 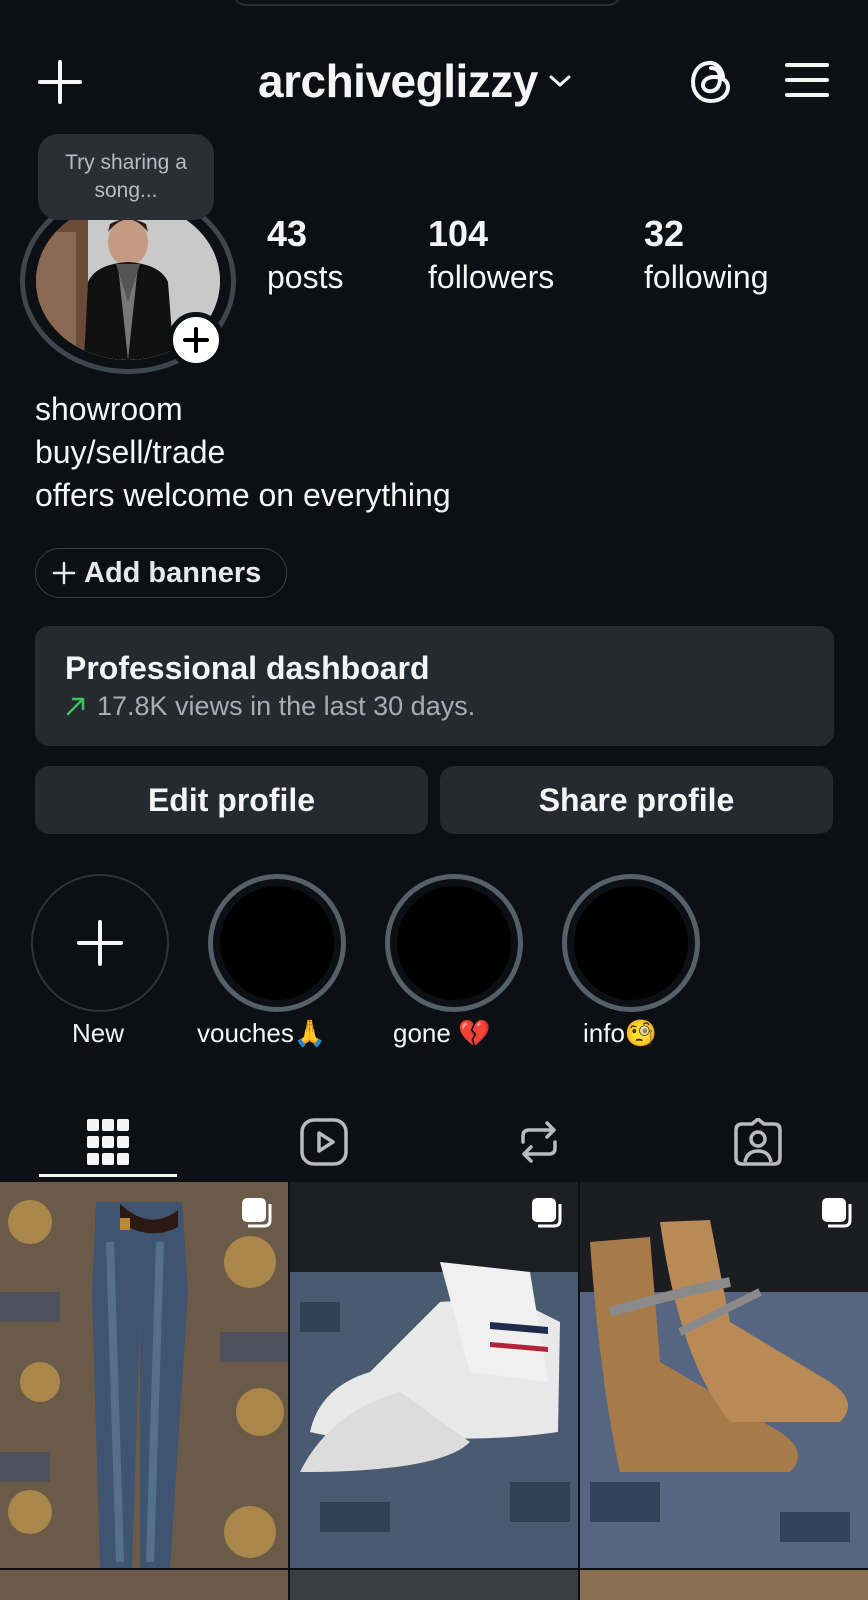 I want to click on reels-icon, so click(x=324, y=1142).